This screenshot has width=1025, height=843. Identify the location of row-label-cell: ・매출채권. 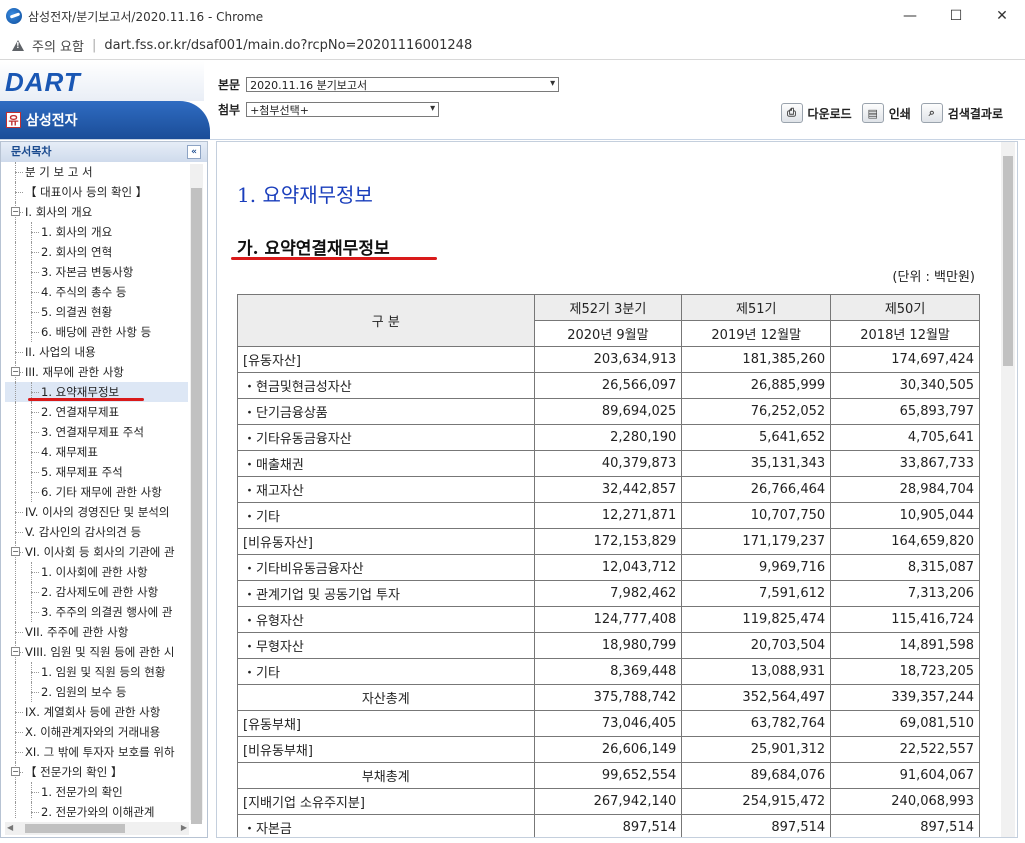
(386, 463).